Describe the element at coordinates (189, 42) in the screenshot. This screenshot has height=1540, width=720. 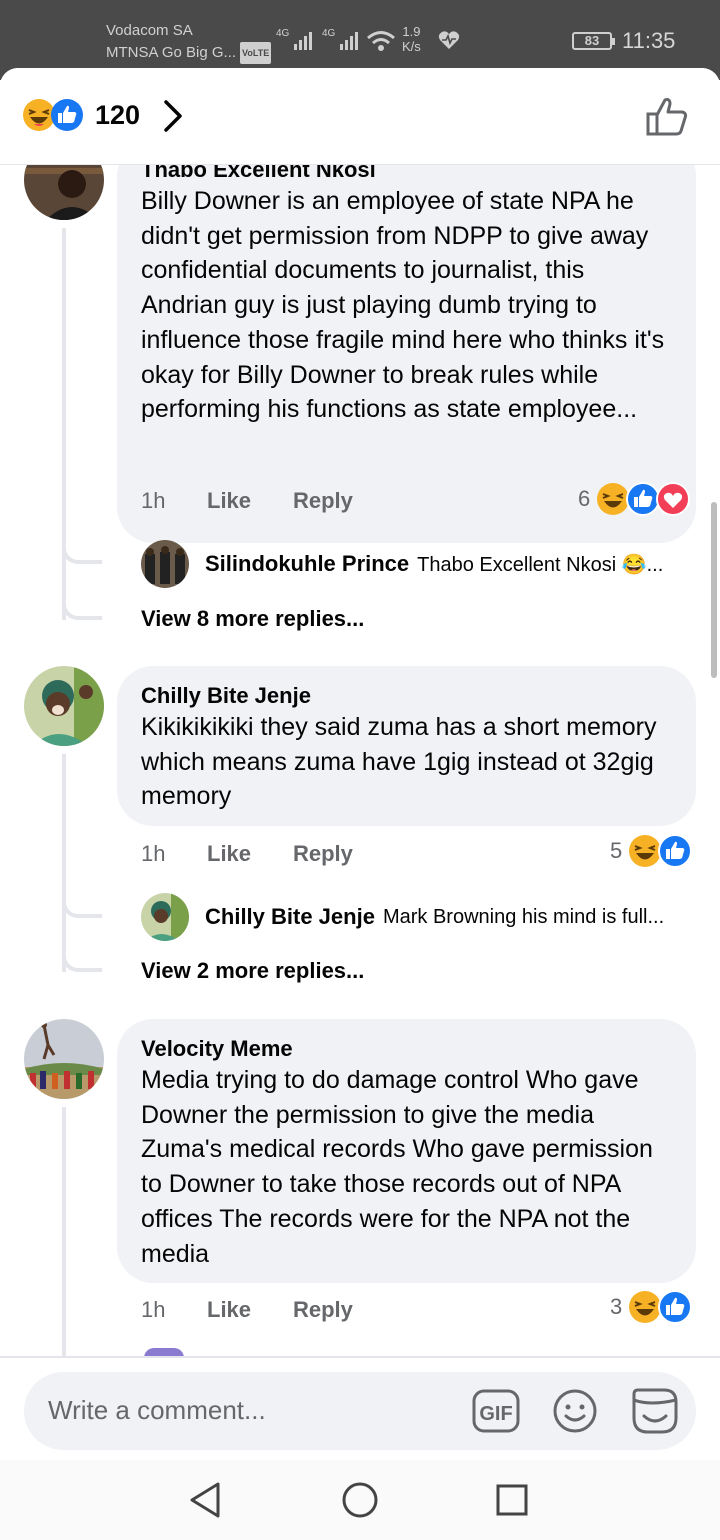
I see `carrier-info: Vodacom SA MTNSA Go Big G... VoLTE` at that location.